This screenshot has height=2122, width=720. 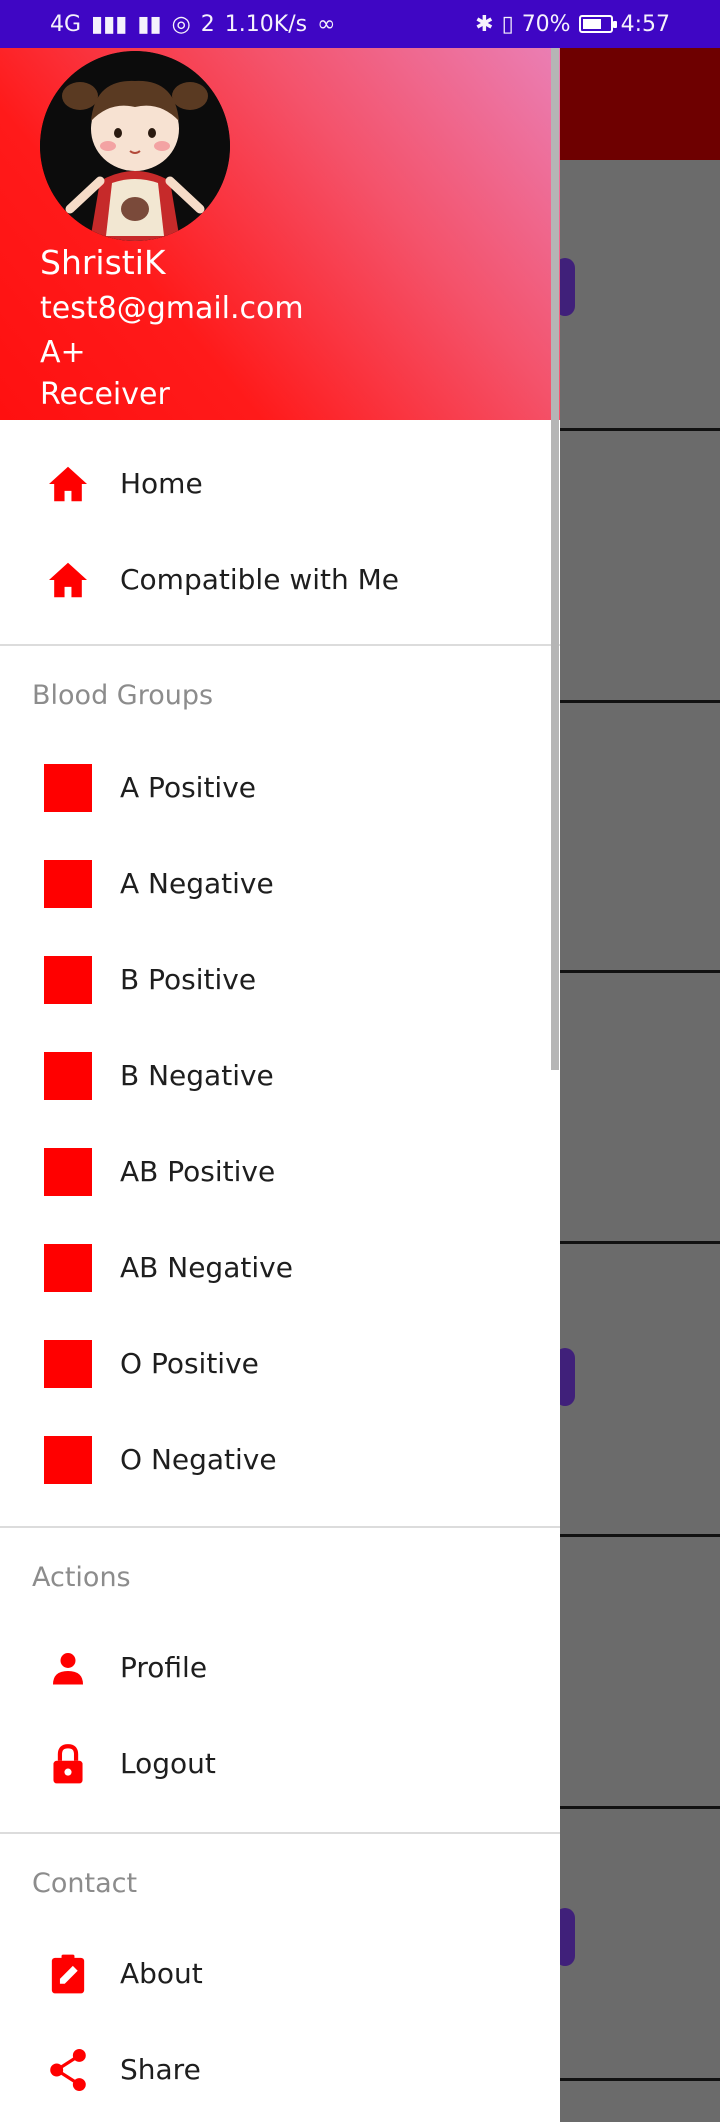 I want to click on avatar-illustration, so click(x=135, y=146).